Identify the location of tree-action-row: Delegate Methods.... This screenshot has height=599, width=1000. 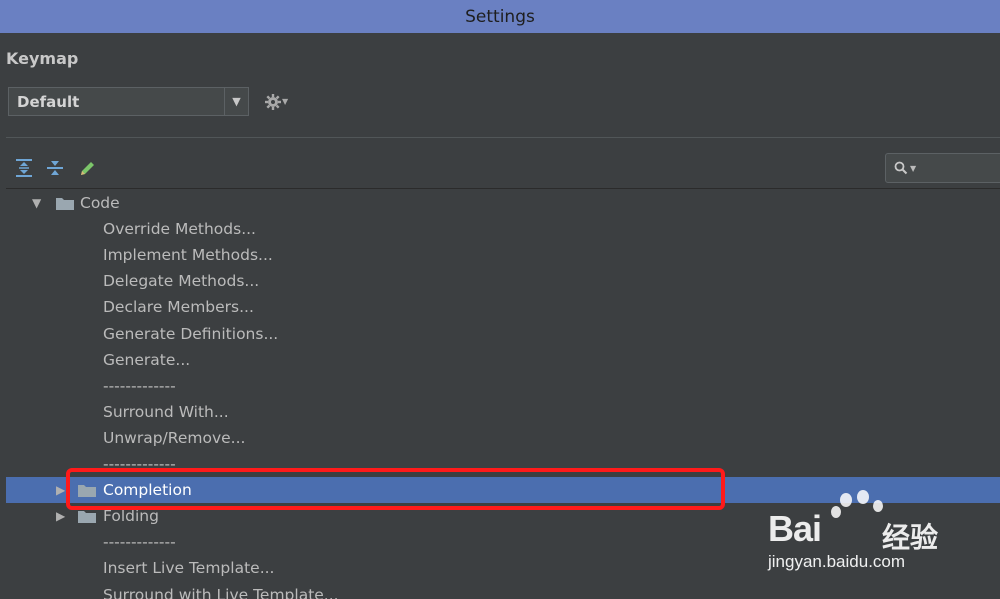
(503, 281).